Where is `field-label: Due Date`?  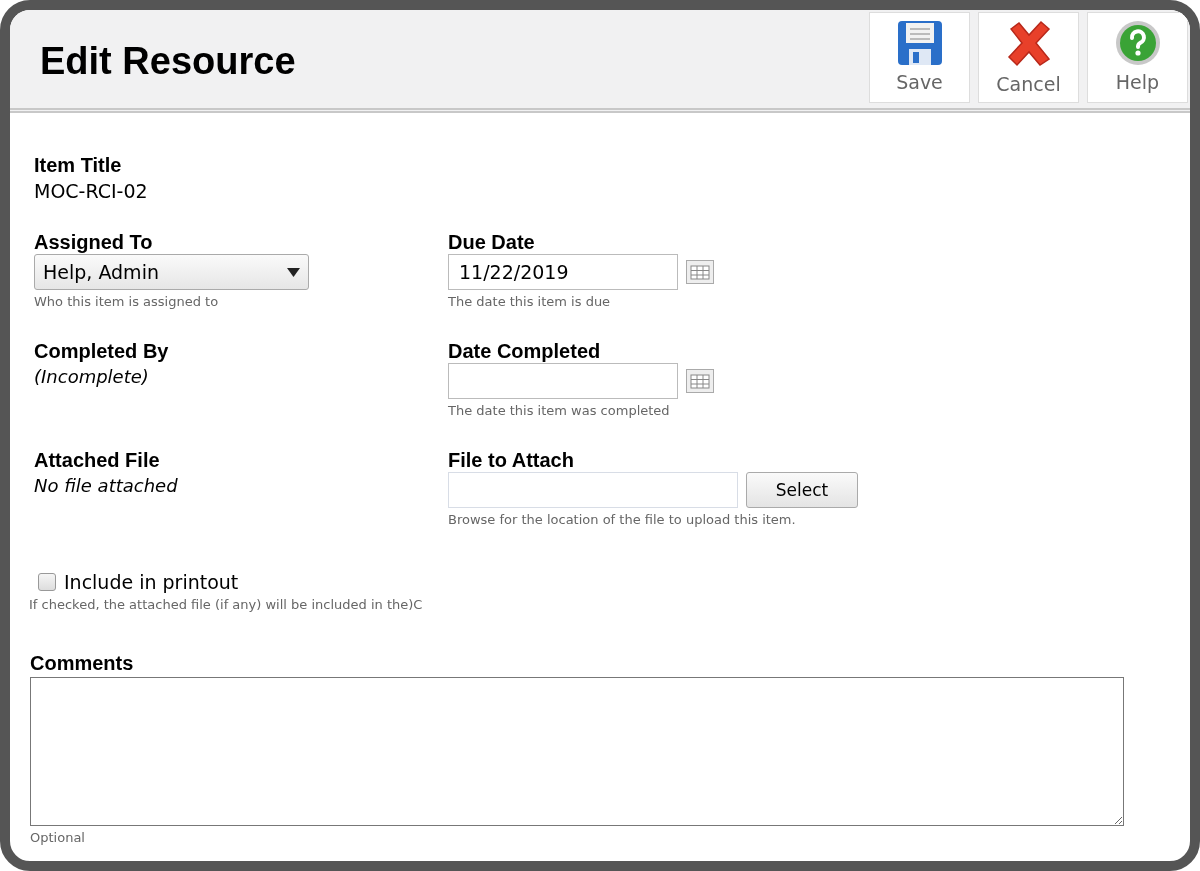 field-label: Due Date is located at coordinates (492, 242).